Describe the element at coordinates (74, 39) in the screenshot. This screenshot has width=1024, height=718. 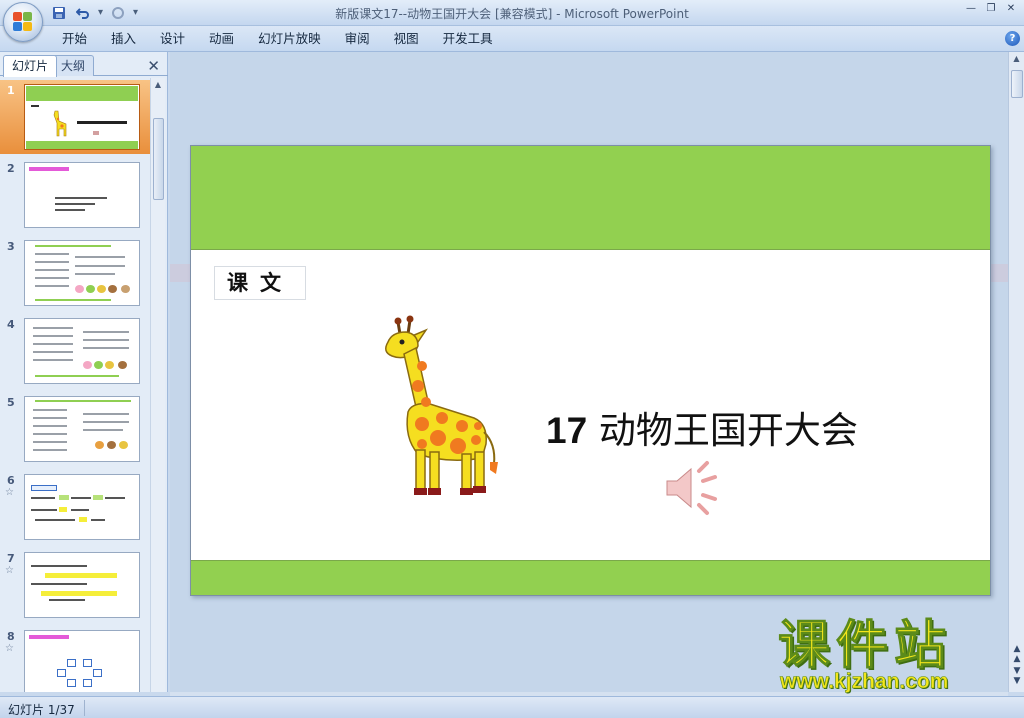
I see `tab-home: 开始` at that location.